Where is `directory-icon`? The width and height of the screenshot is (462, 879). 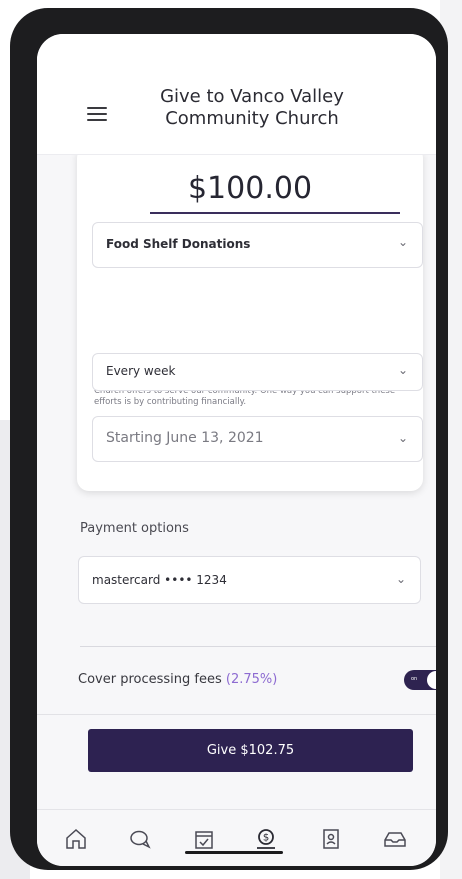 directory-icon is located at coordinates (331, 839).